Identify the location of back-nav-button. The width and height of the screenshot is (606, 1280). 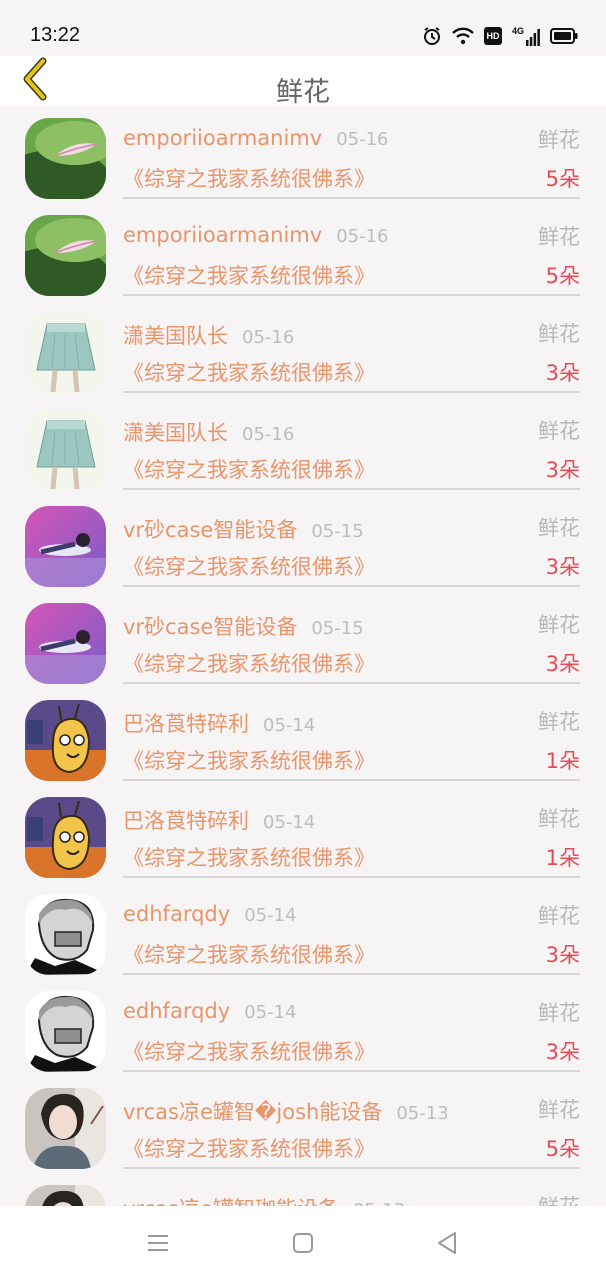
(447, 1245).